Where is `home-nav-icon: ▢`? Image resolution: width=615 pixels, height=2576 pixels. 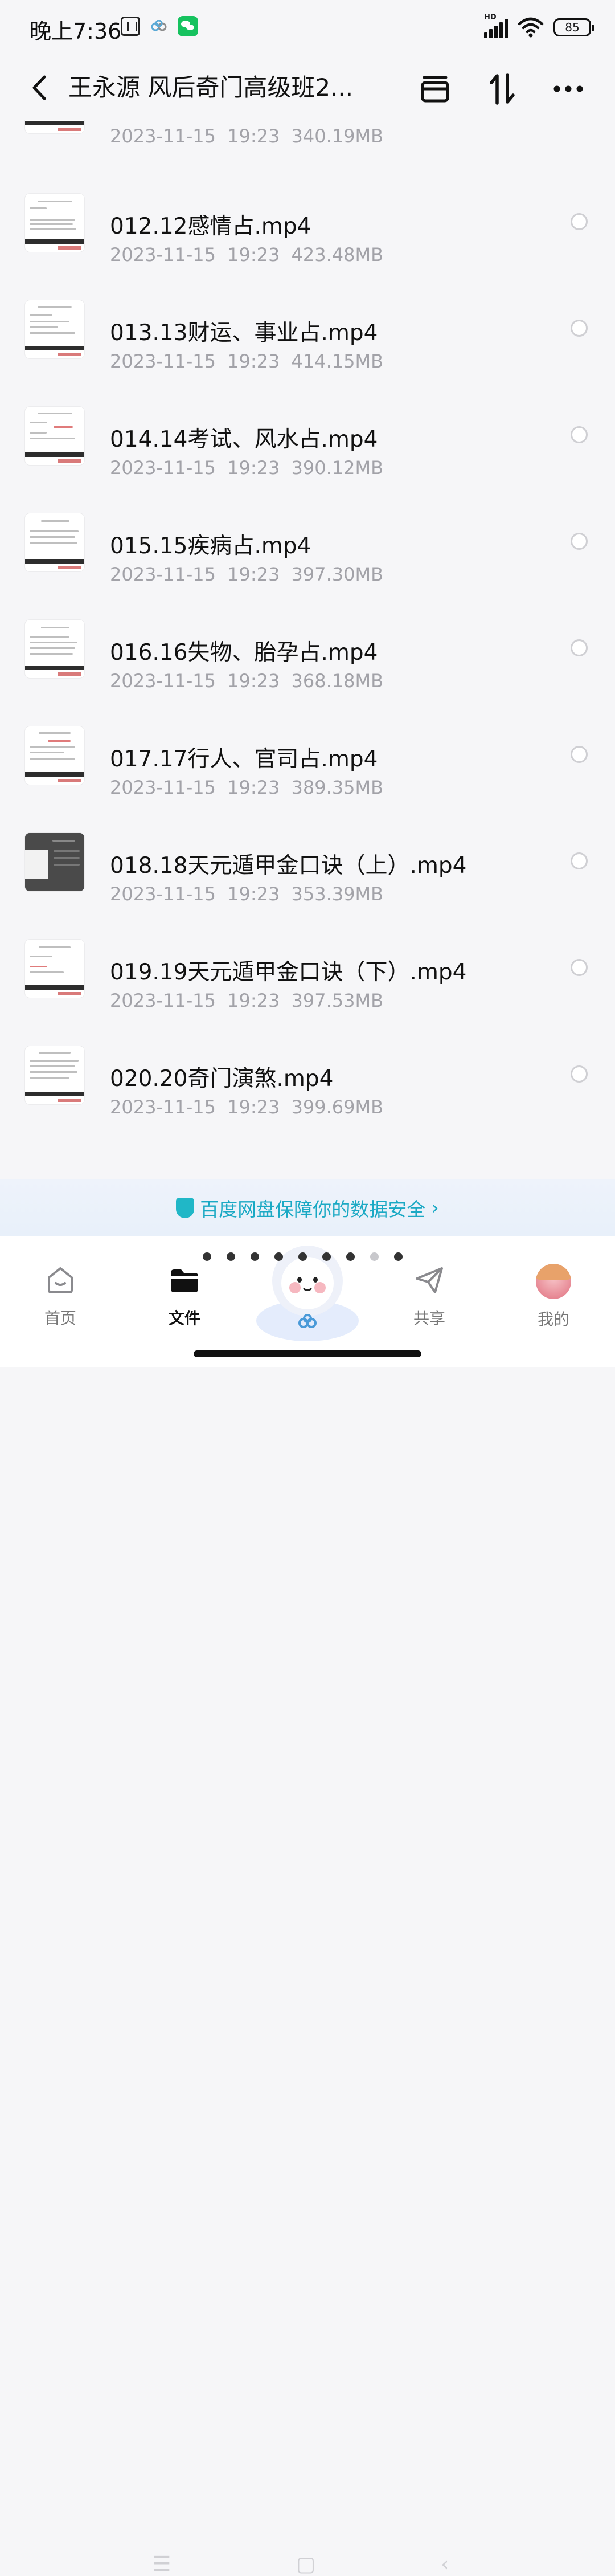
home-nav-icon: ▢ is located at coordinates (305, 2565).